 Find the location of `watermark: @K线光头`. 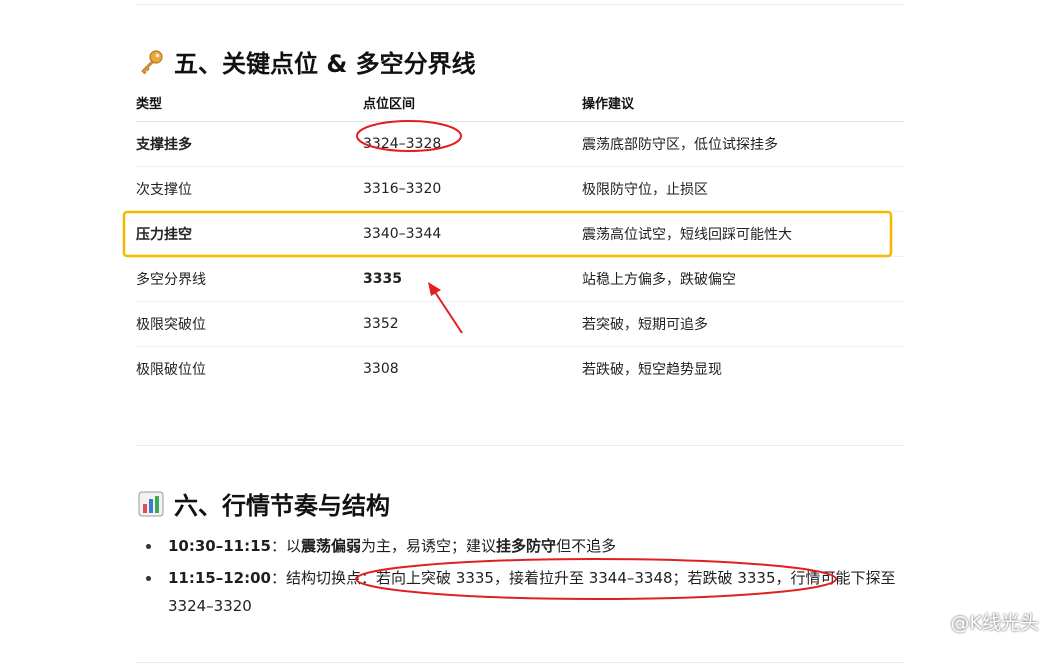

watermark: @K线光头 is located at coordinates (983, 621).